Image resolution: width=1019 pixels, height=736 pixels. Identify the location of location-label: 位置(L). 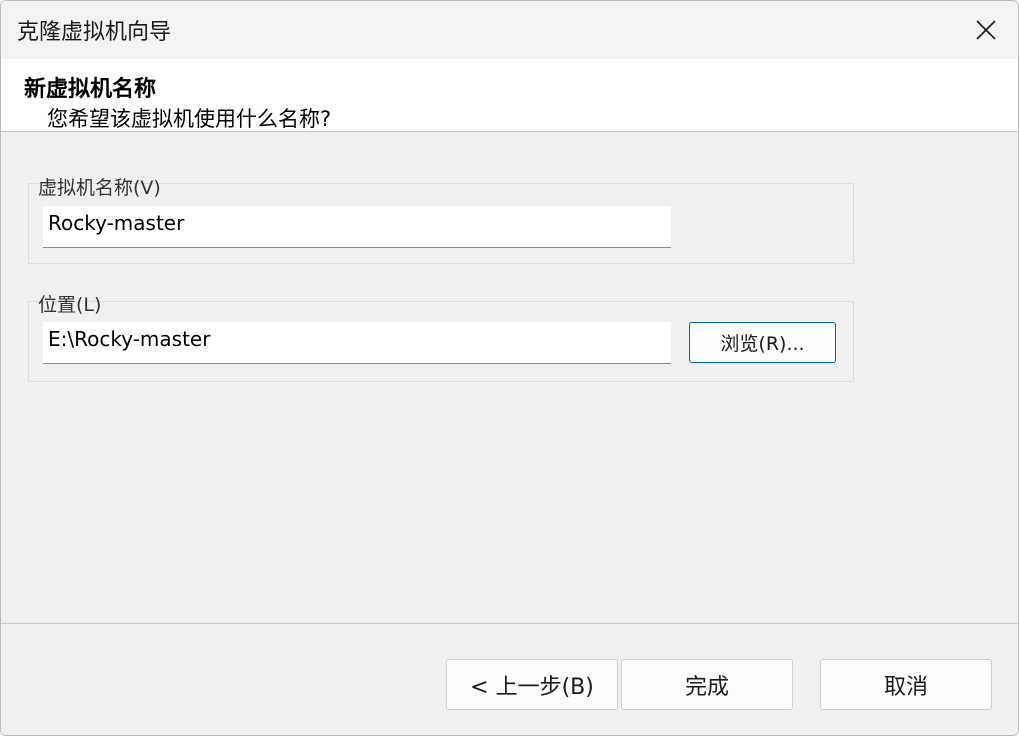
(70, 305).